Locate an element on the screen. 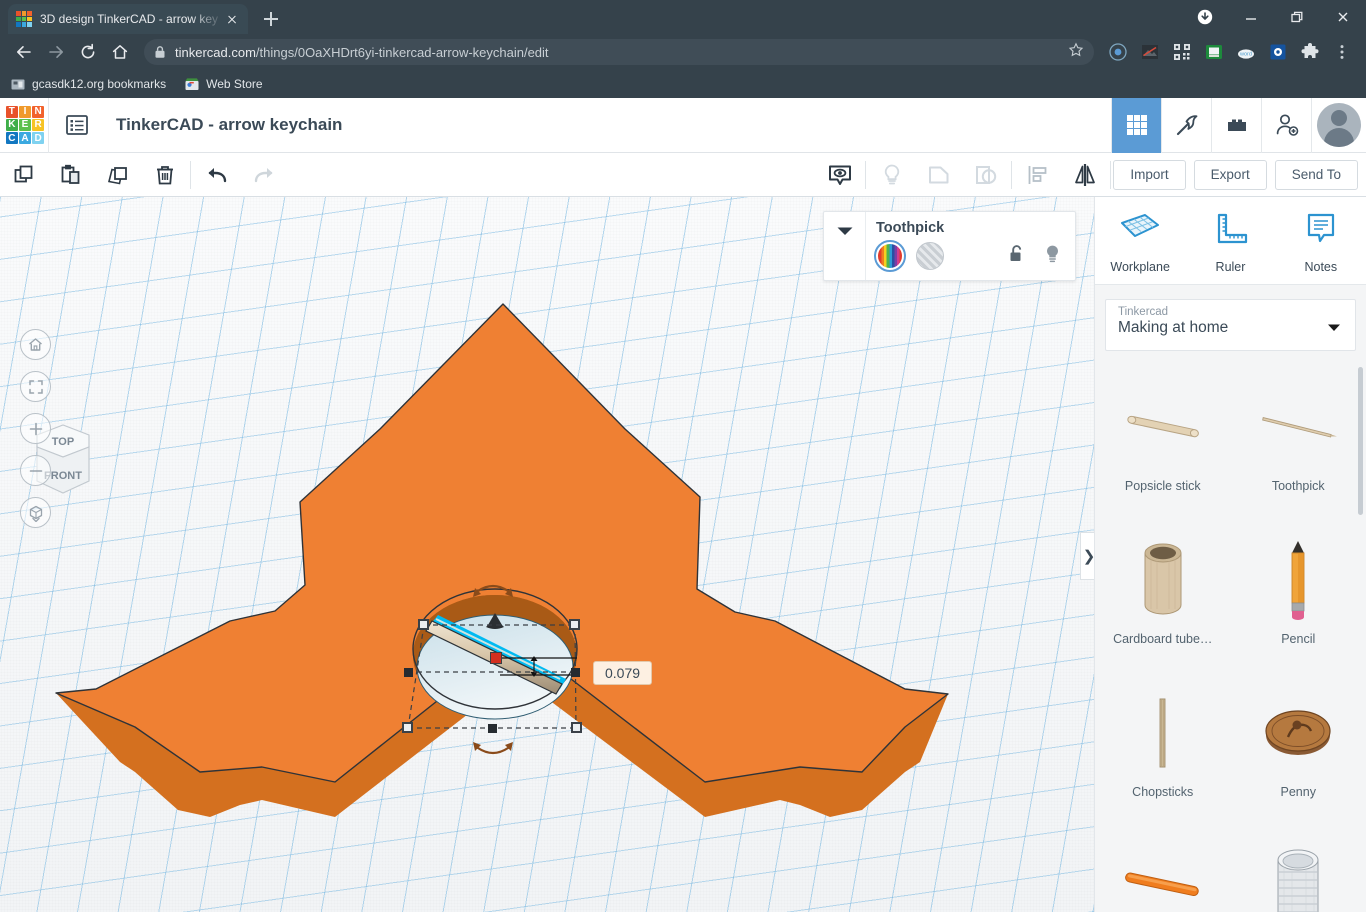 The height and width of the screenshot is (912, 1366). close-icon is located at coordinates (1343, 17).